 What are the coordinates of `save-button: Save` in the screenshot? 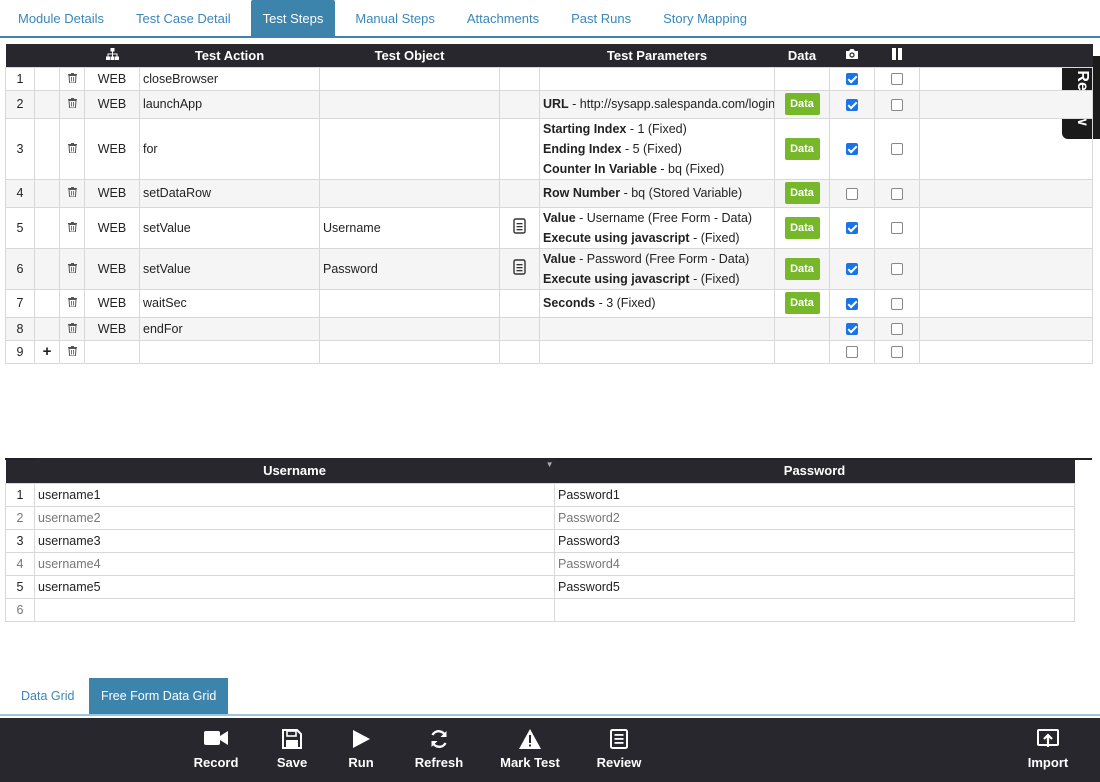 It's located at (292, 750).